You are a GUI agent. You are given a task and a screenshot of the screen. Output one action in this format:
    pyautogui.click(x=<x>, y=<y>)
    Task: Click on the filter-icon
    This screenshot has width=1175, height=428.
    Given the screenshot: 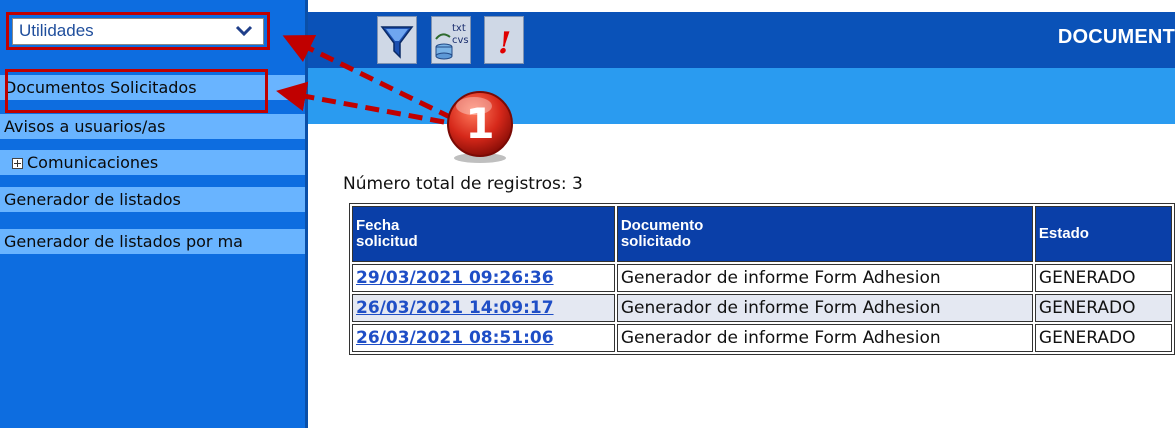 What is the action you would take?
    pyautogui.click(x=397, y=42)
    